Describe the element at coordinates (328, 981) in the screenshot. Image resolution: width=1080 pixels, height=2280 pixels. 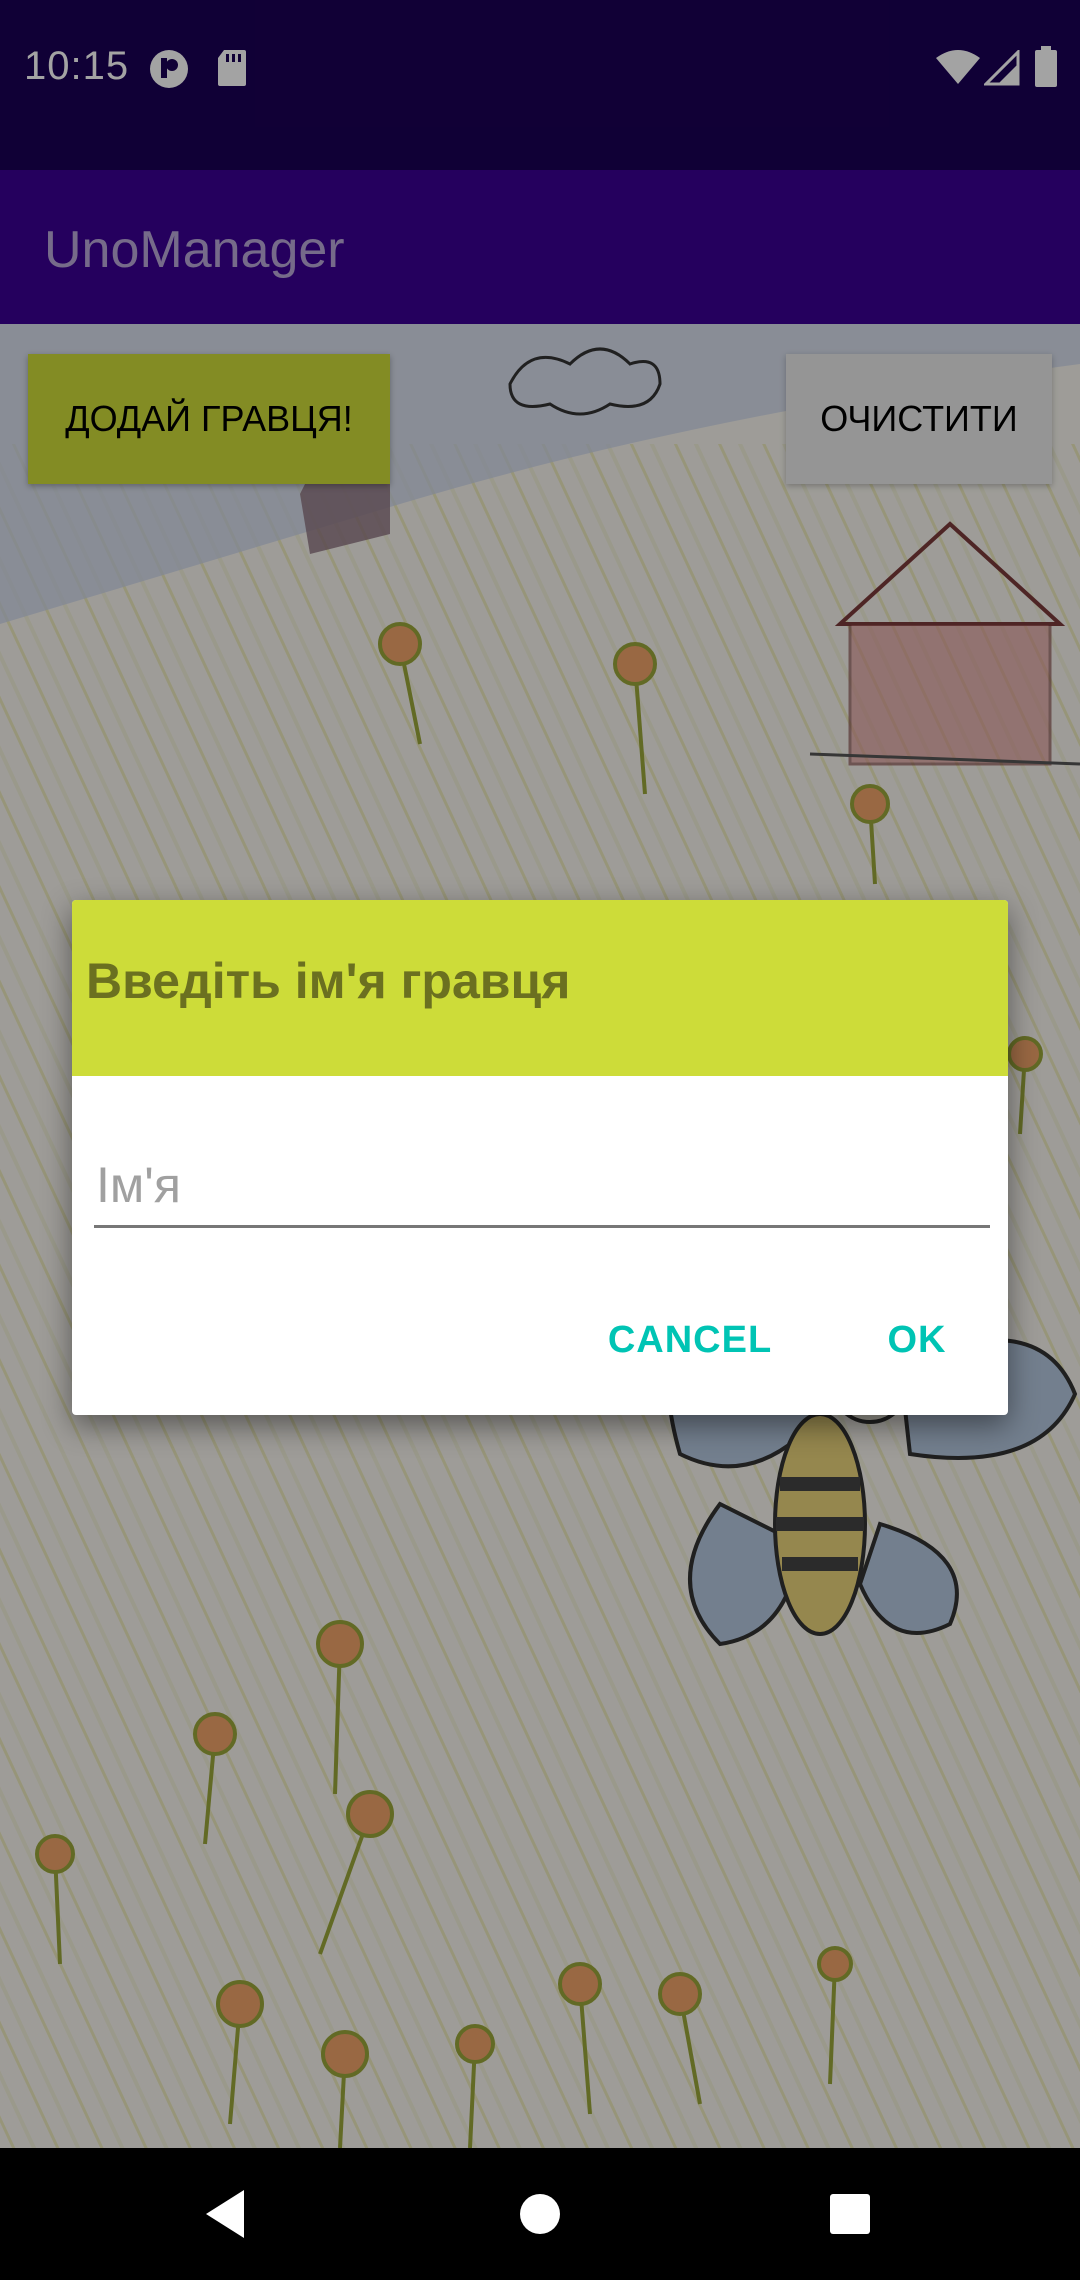
I see `dialog-title: Введіть ім'я гравця` at that location.